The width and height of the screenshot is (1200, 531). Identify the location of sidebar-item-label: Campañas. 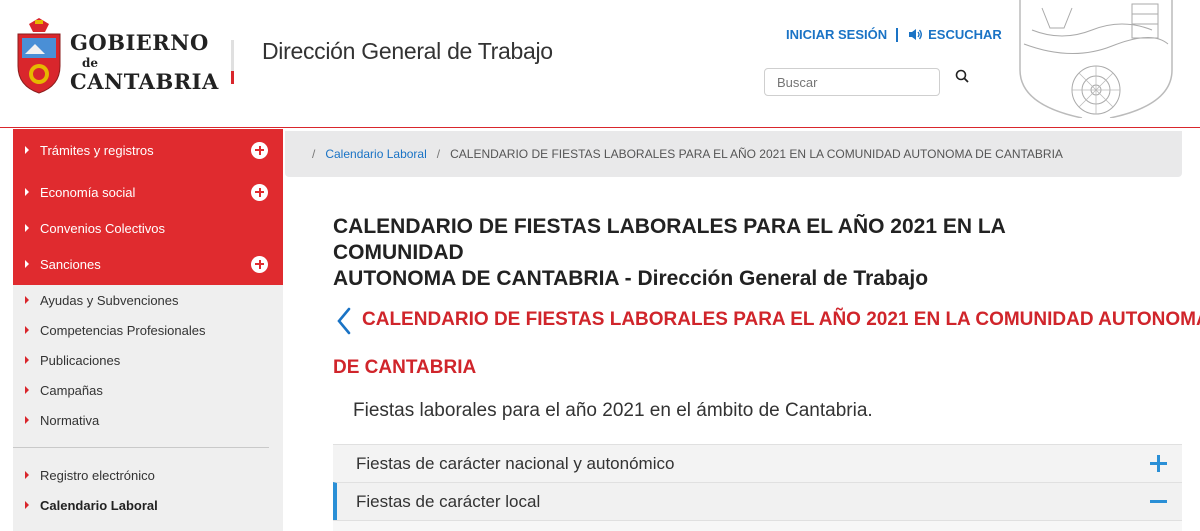
(71, 390).